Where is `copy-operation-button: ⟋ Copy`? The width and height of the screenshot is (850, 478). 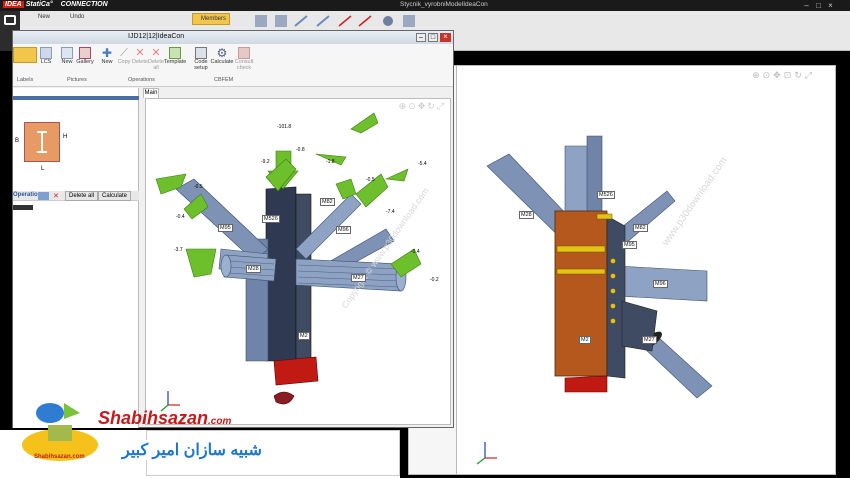
copy-operation-button: ⟋ Copy is located at coordinates (124, 56).